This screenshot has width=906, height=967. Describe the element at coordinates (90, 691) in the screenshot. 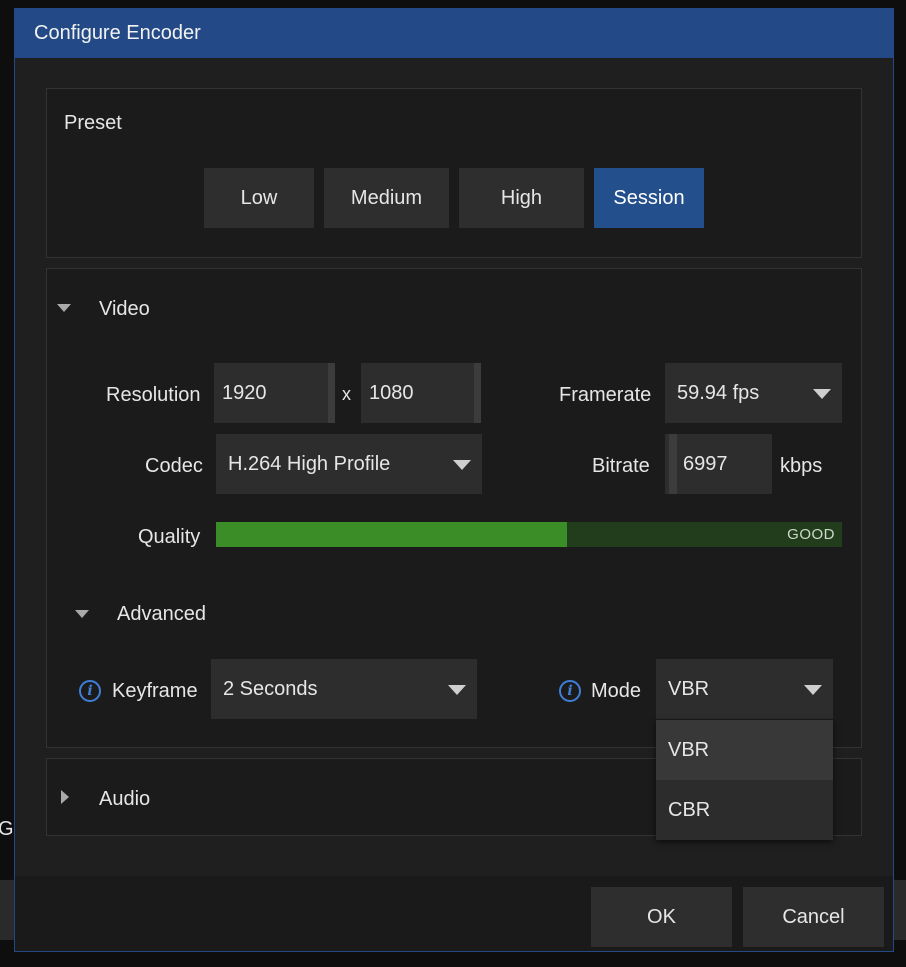

I see `keyframe-info-icon: i` at that location.